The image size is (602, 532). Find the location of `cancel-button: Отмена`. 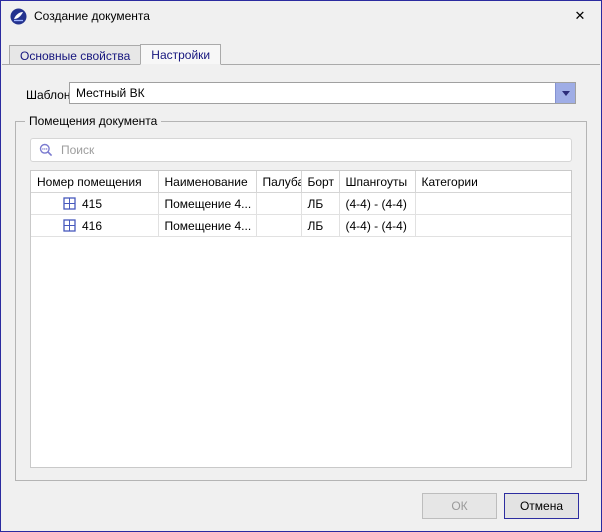

cancel-button: Отмена is located at coordinates (541, 506).